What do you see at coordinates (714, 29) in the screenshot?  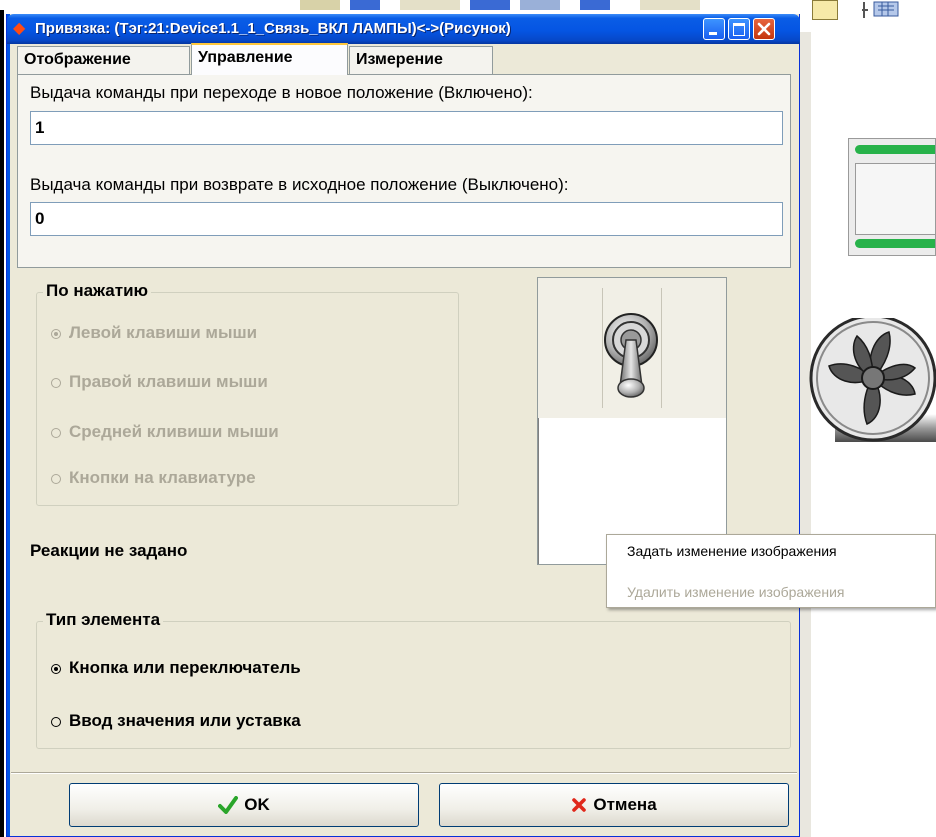 I see `minimize-button` at bounding box center [714, 29].